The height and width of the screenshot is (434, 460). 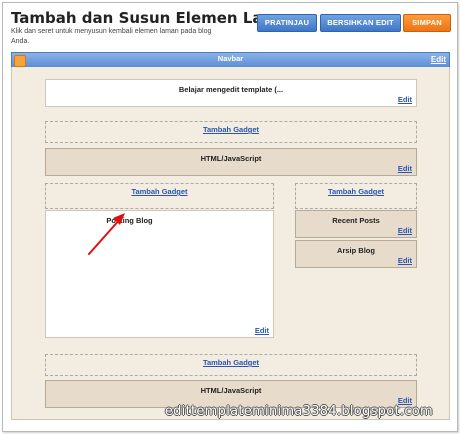 I want to click on main-add-gadget-area: Tambah Gadget, so click(x=159, y=196).